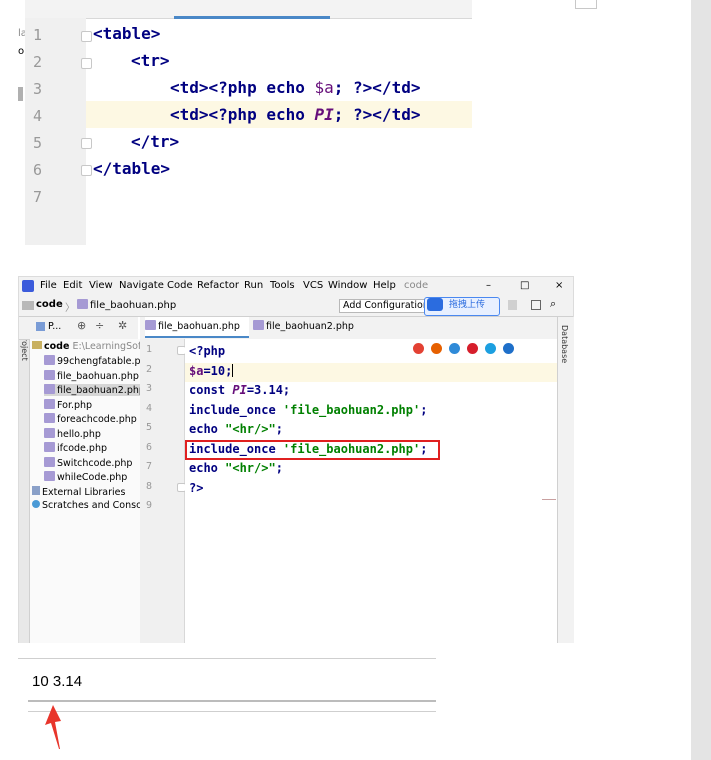  What do you see at coordinates (75, 405) in the screenshot?
I see `tree-file-label: For.php` at bounding box center [75, 405].